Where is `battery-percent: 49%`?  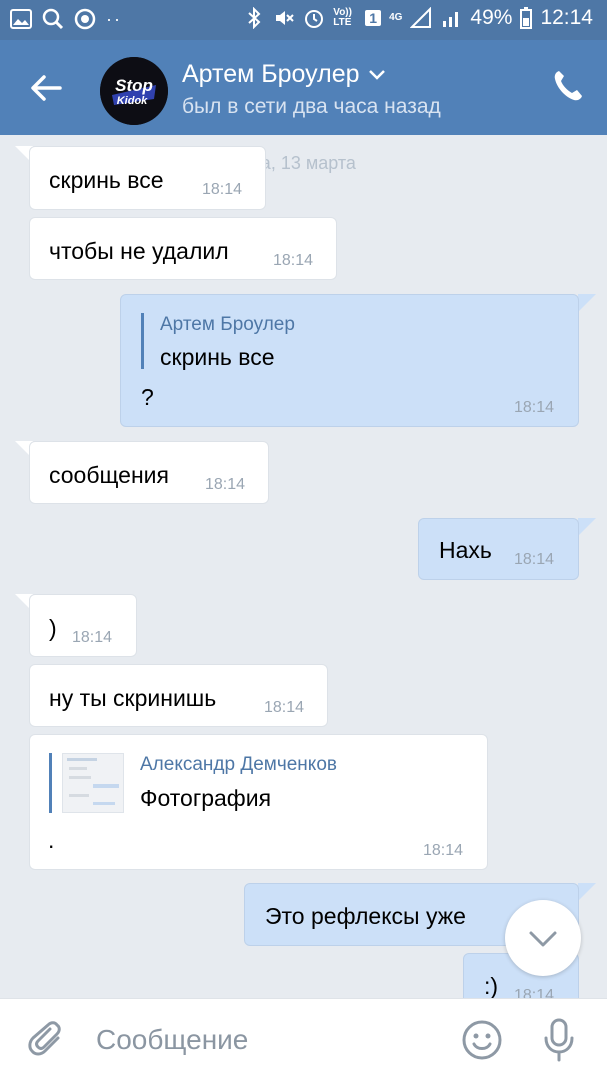 battery-percent: 49% is located at coordinates (491, 17).